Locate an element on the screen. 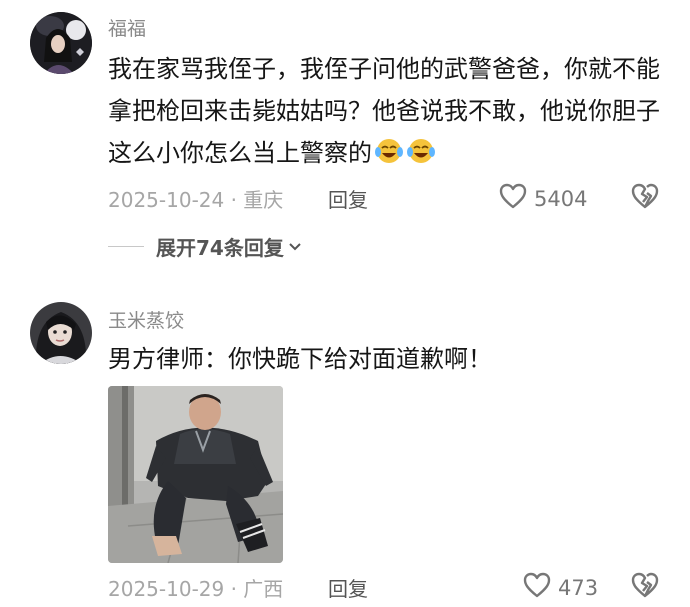 The width and height of the screenshot is (690, 607). like-button: 473 is located at coordinates (557, 587).